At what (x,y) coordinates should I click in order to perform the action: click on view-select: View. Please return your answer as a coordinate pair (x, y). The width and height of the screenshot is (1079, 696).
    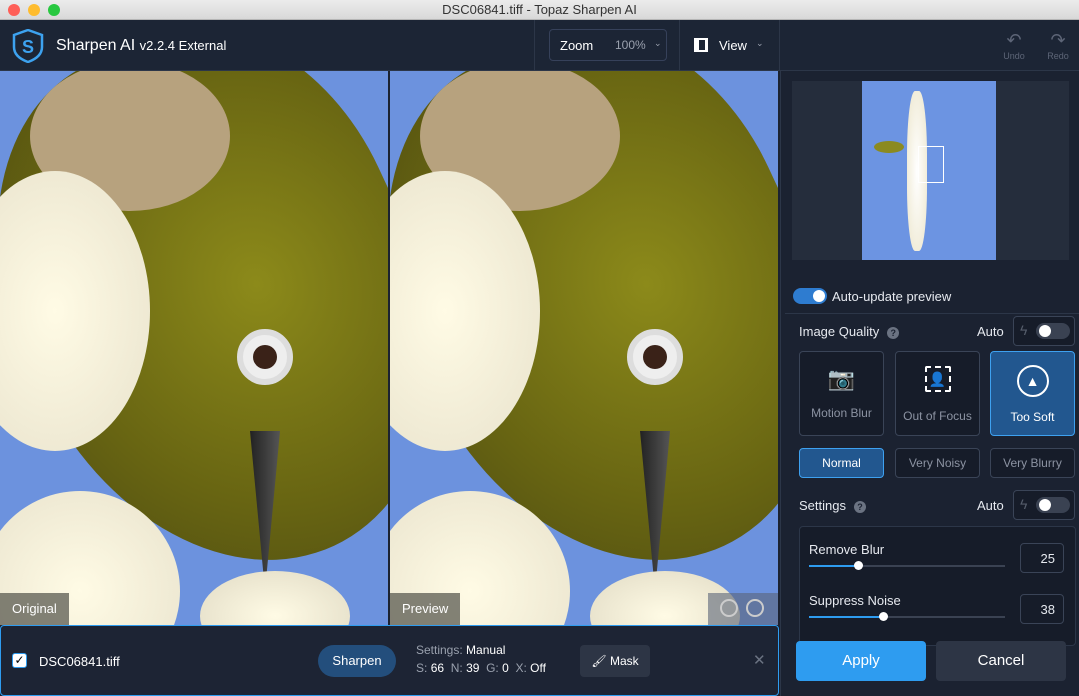
    Looking at the image, I should click on (733, 45).